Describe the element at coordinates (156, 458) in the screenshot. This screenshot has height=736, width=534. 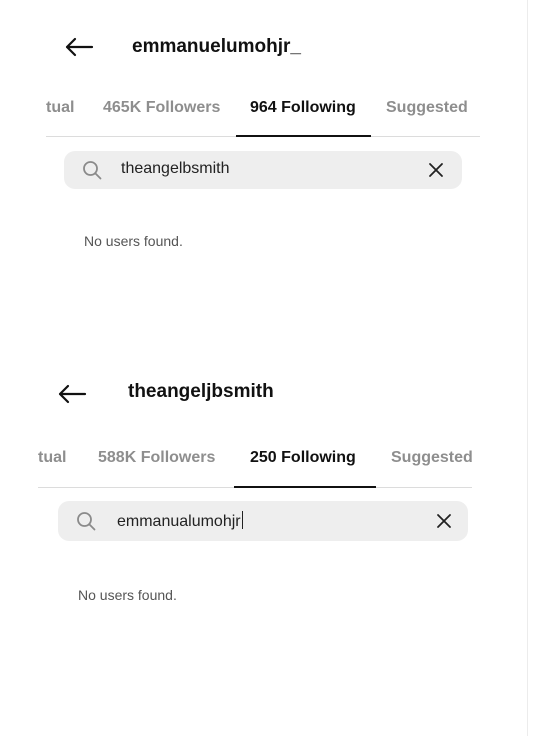
I see `tab-followers: 588K Followers` at that location.